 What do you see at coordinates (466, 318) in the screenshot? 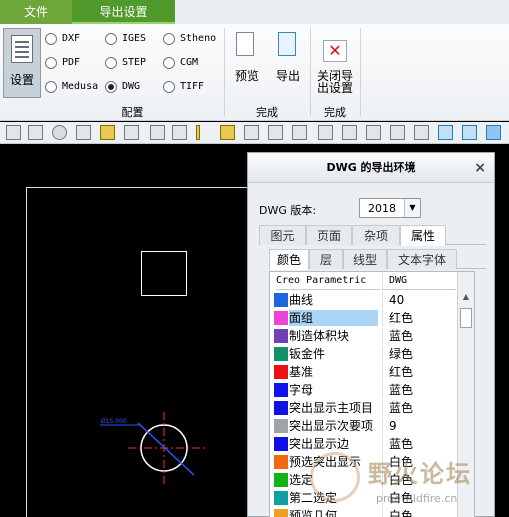
I see `scroll-thumb` at bounding box center [466, 318].